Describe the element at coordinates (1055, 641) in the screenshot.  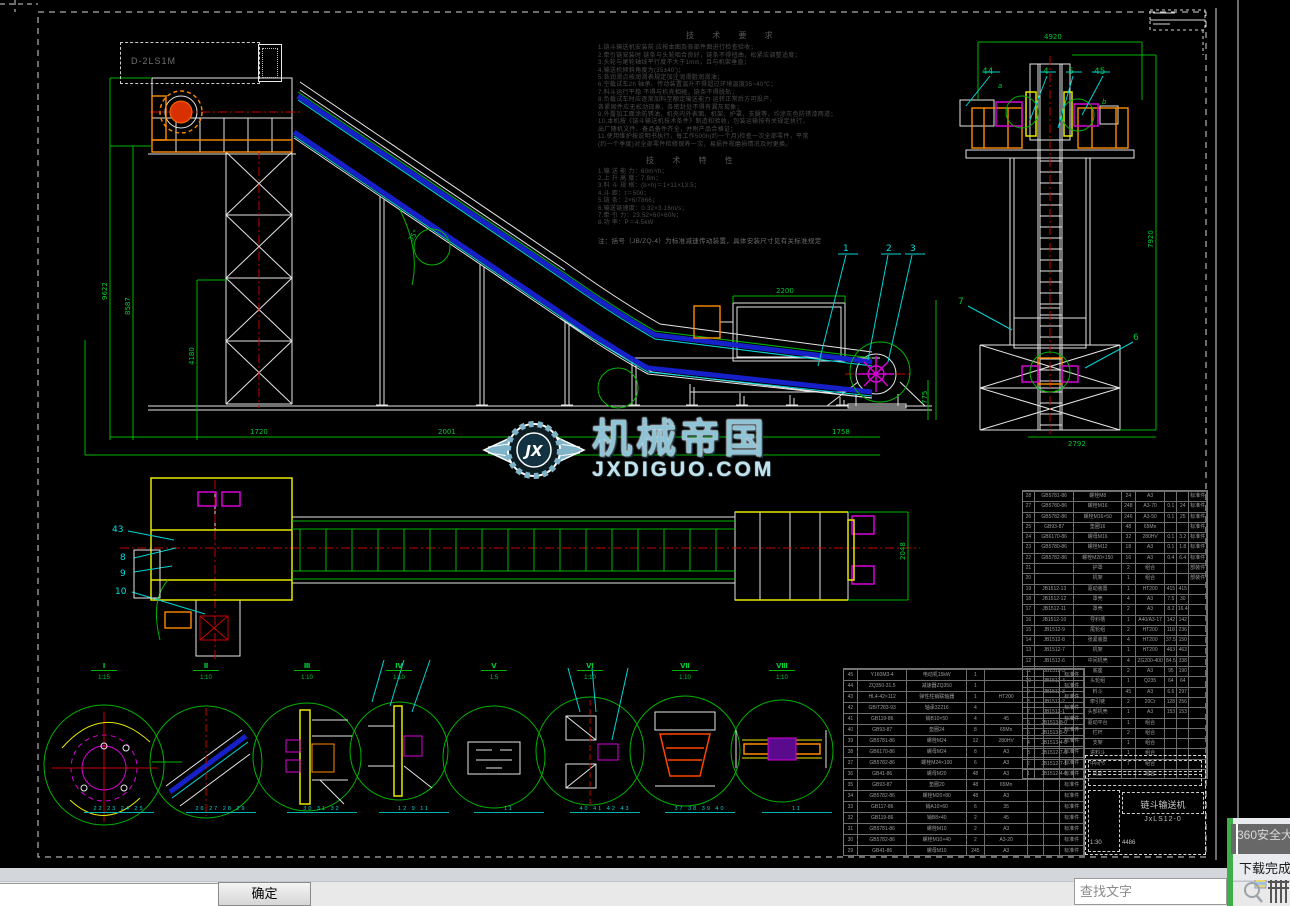
I see `bom-cell: JB1512-8` at that location.